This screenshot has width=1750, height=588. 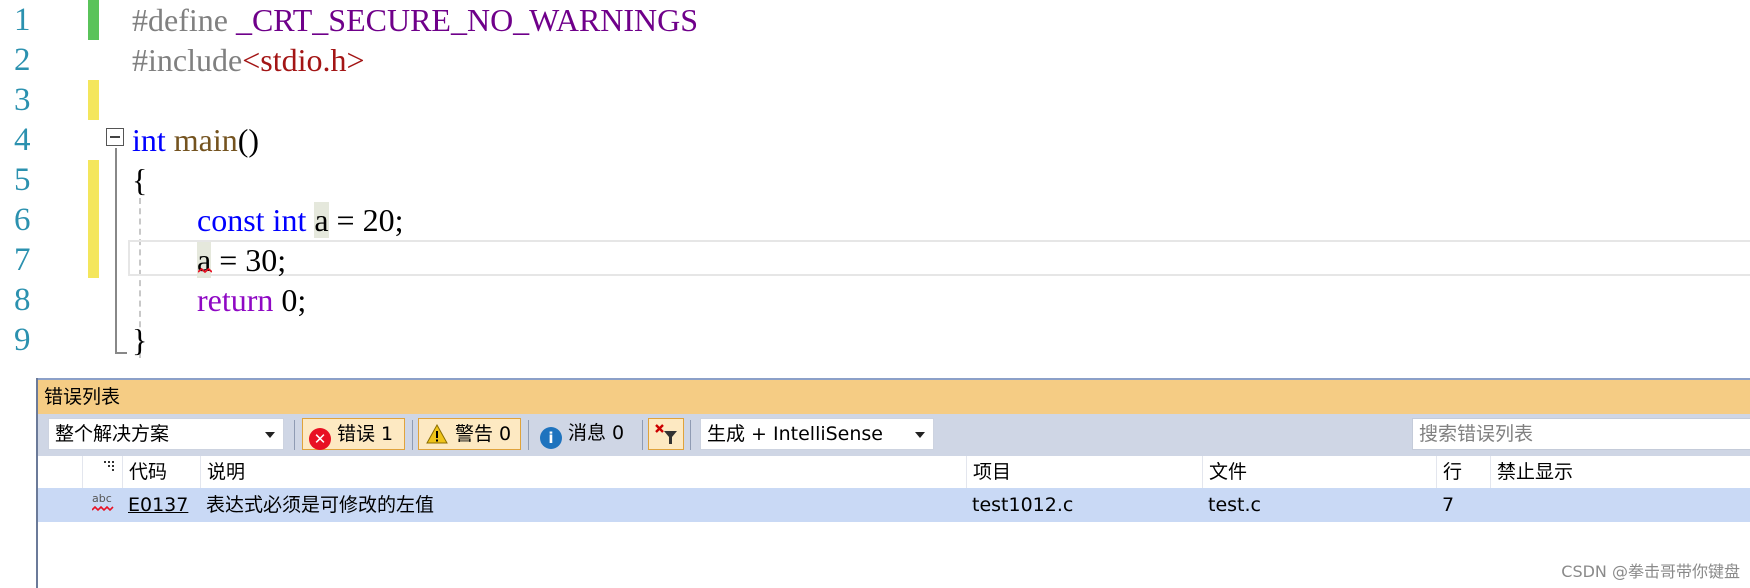 I want to click on column-header-type, so click(x=102, y=472).